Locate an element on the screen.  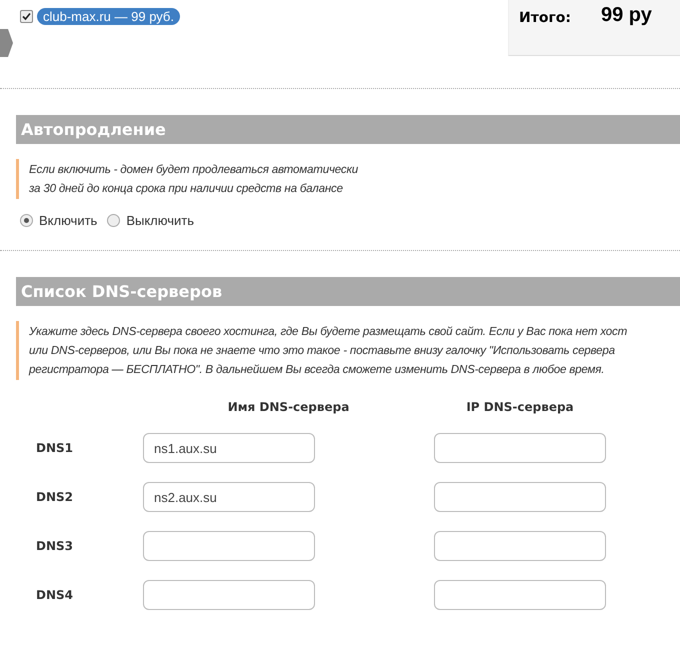
total-label: Итого: is located at coordinates (545, 18).